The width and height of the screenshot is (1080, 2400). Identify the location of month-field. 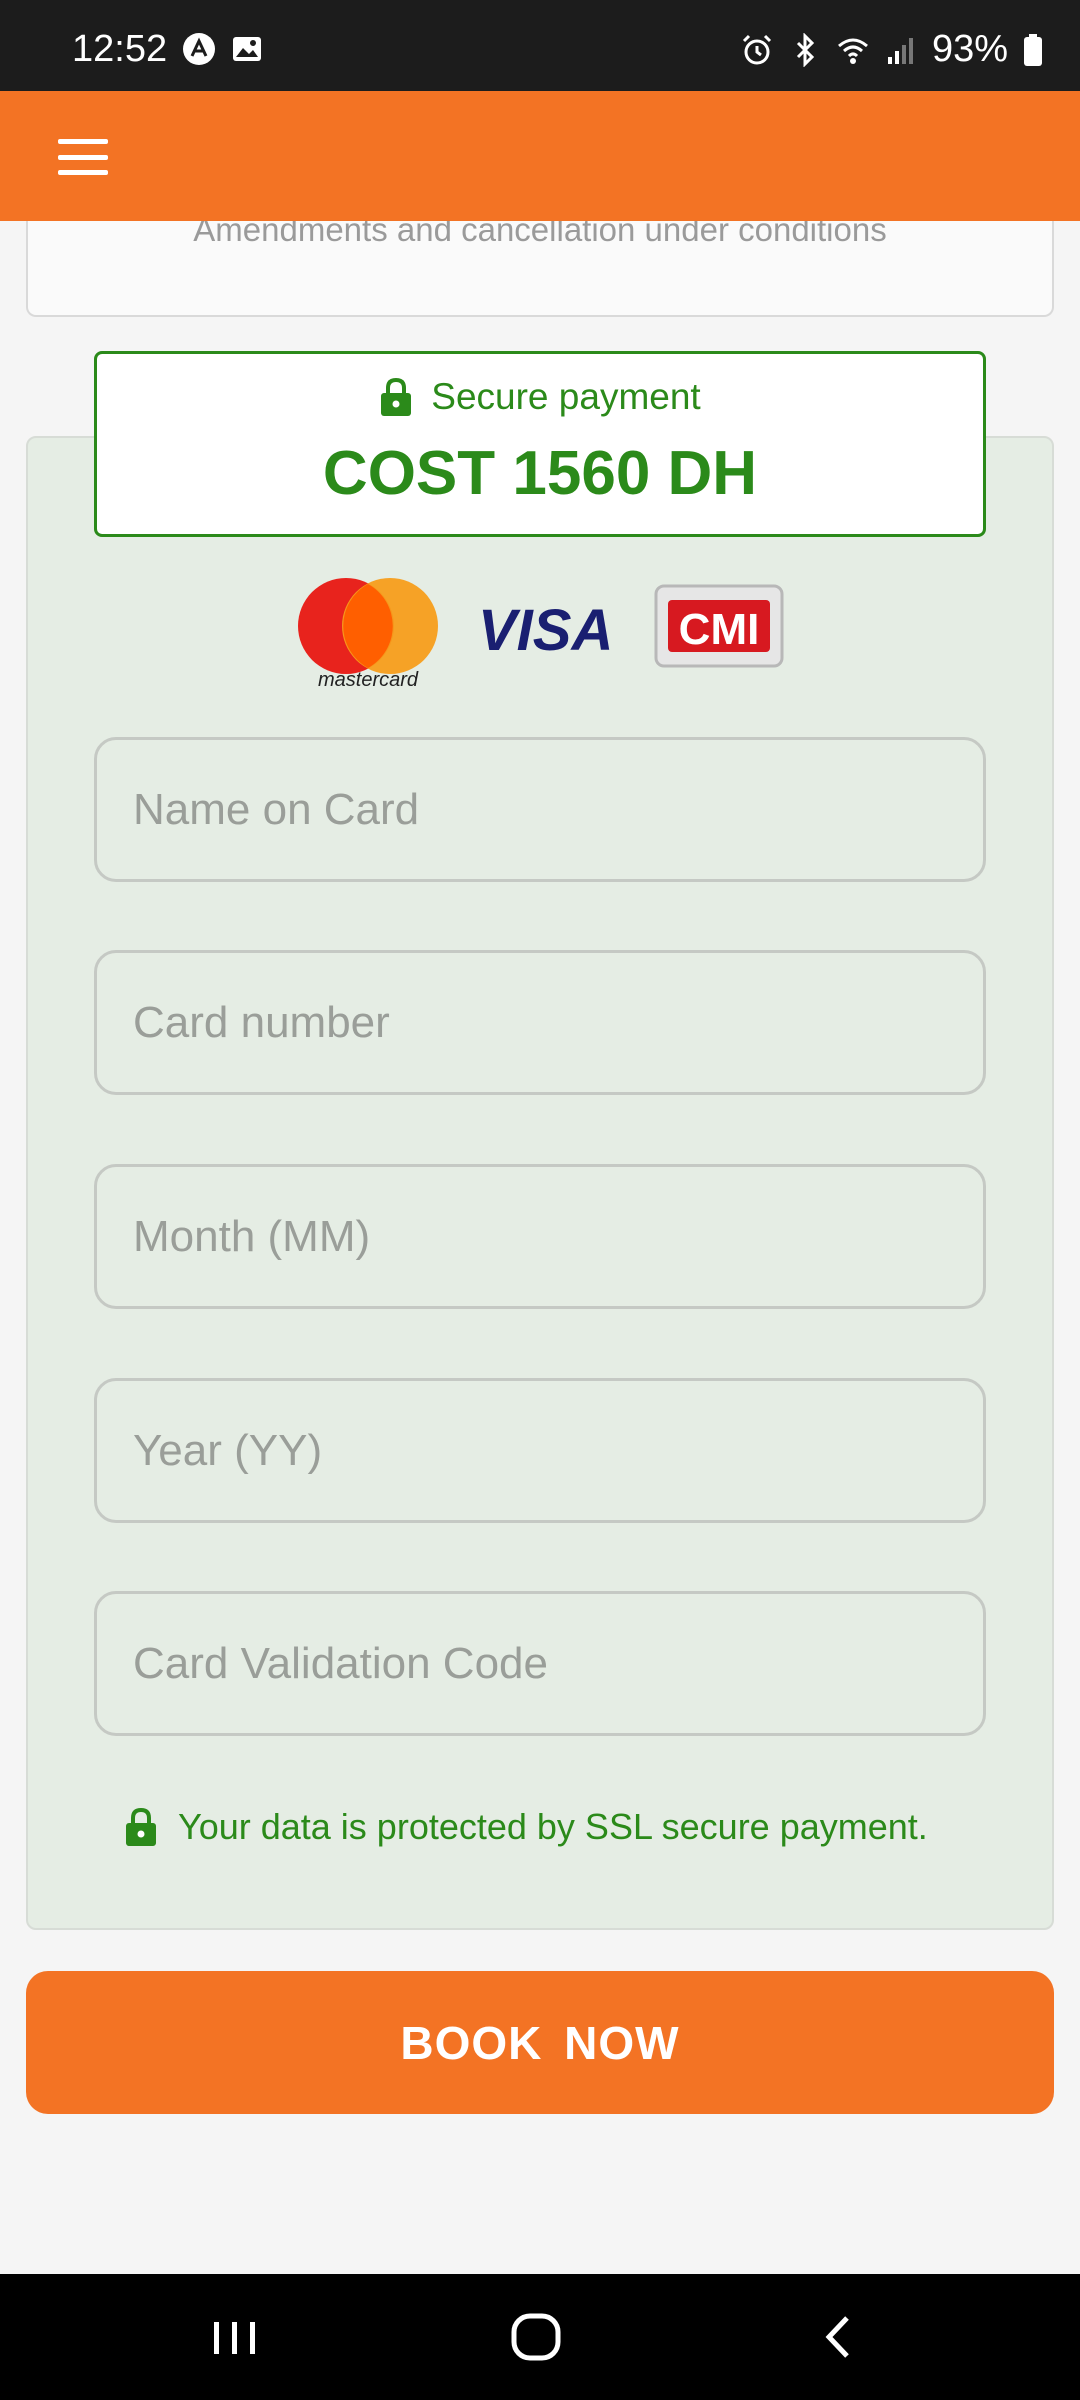
(540, 1236).